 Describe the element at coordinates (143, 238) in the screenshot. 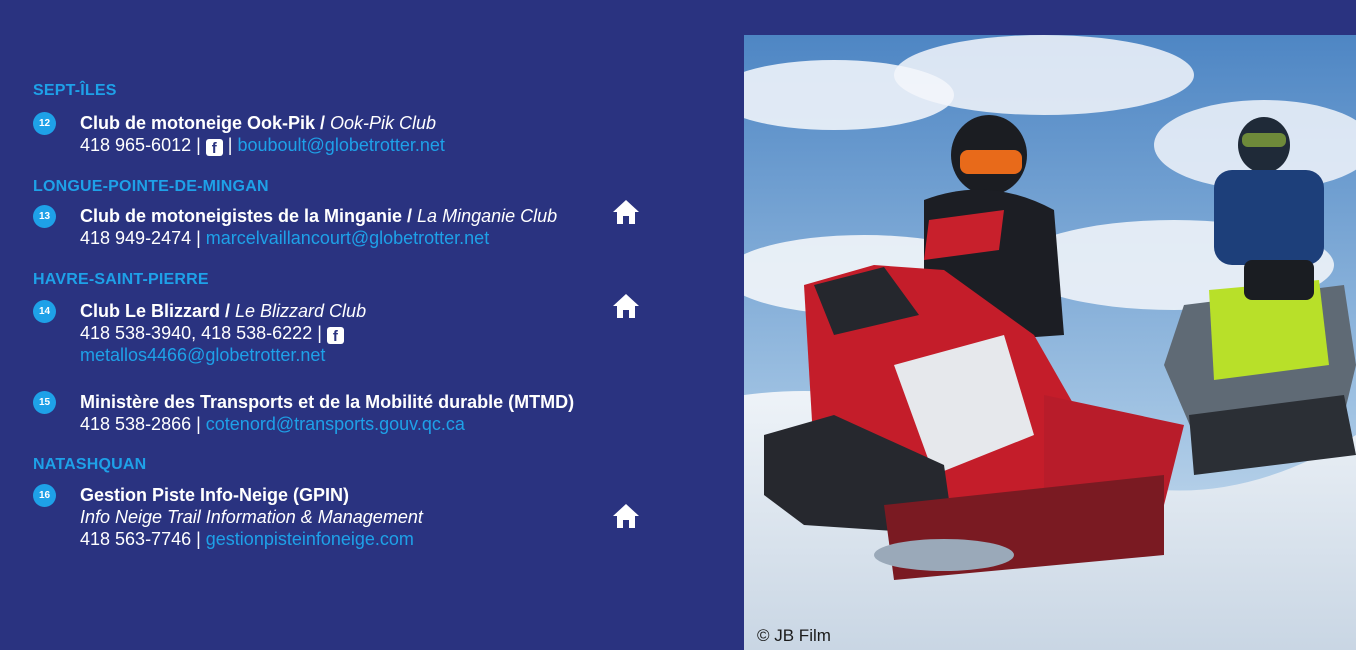

I see `entry-phone: 418 949-2474 |` at that location.